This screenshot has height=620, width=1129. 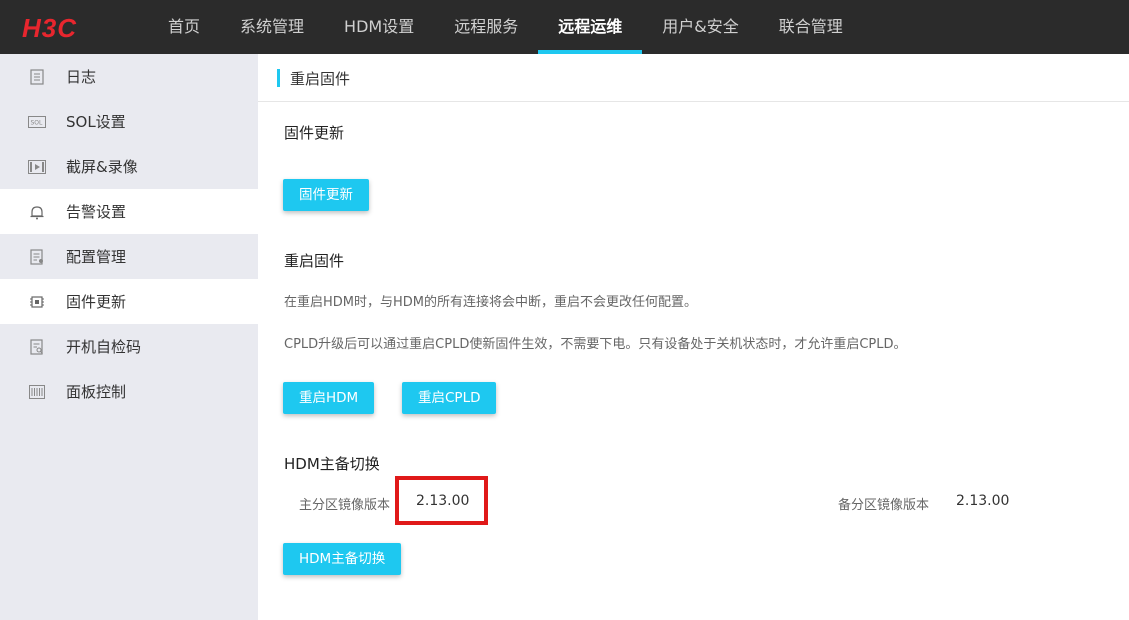 What do you see at coordinates (700, 27) in the screenshot?
I see `nav-user-security: 用户&安全` at bounding box center [700, 27].